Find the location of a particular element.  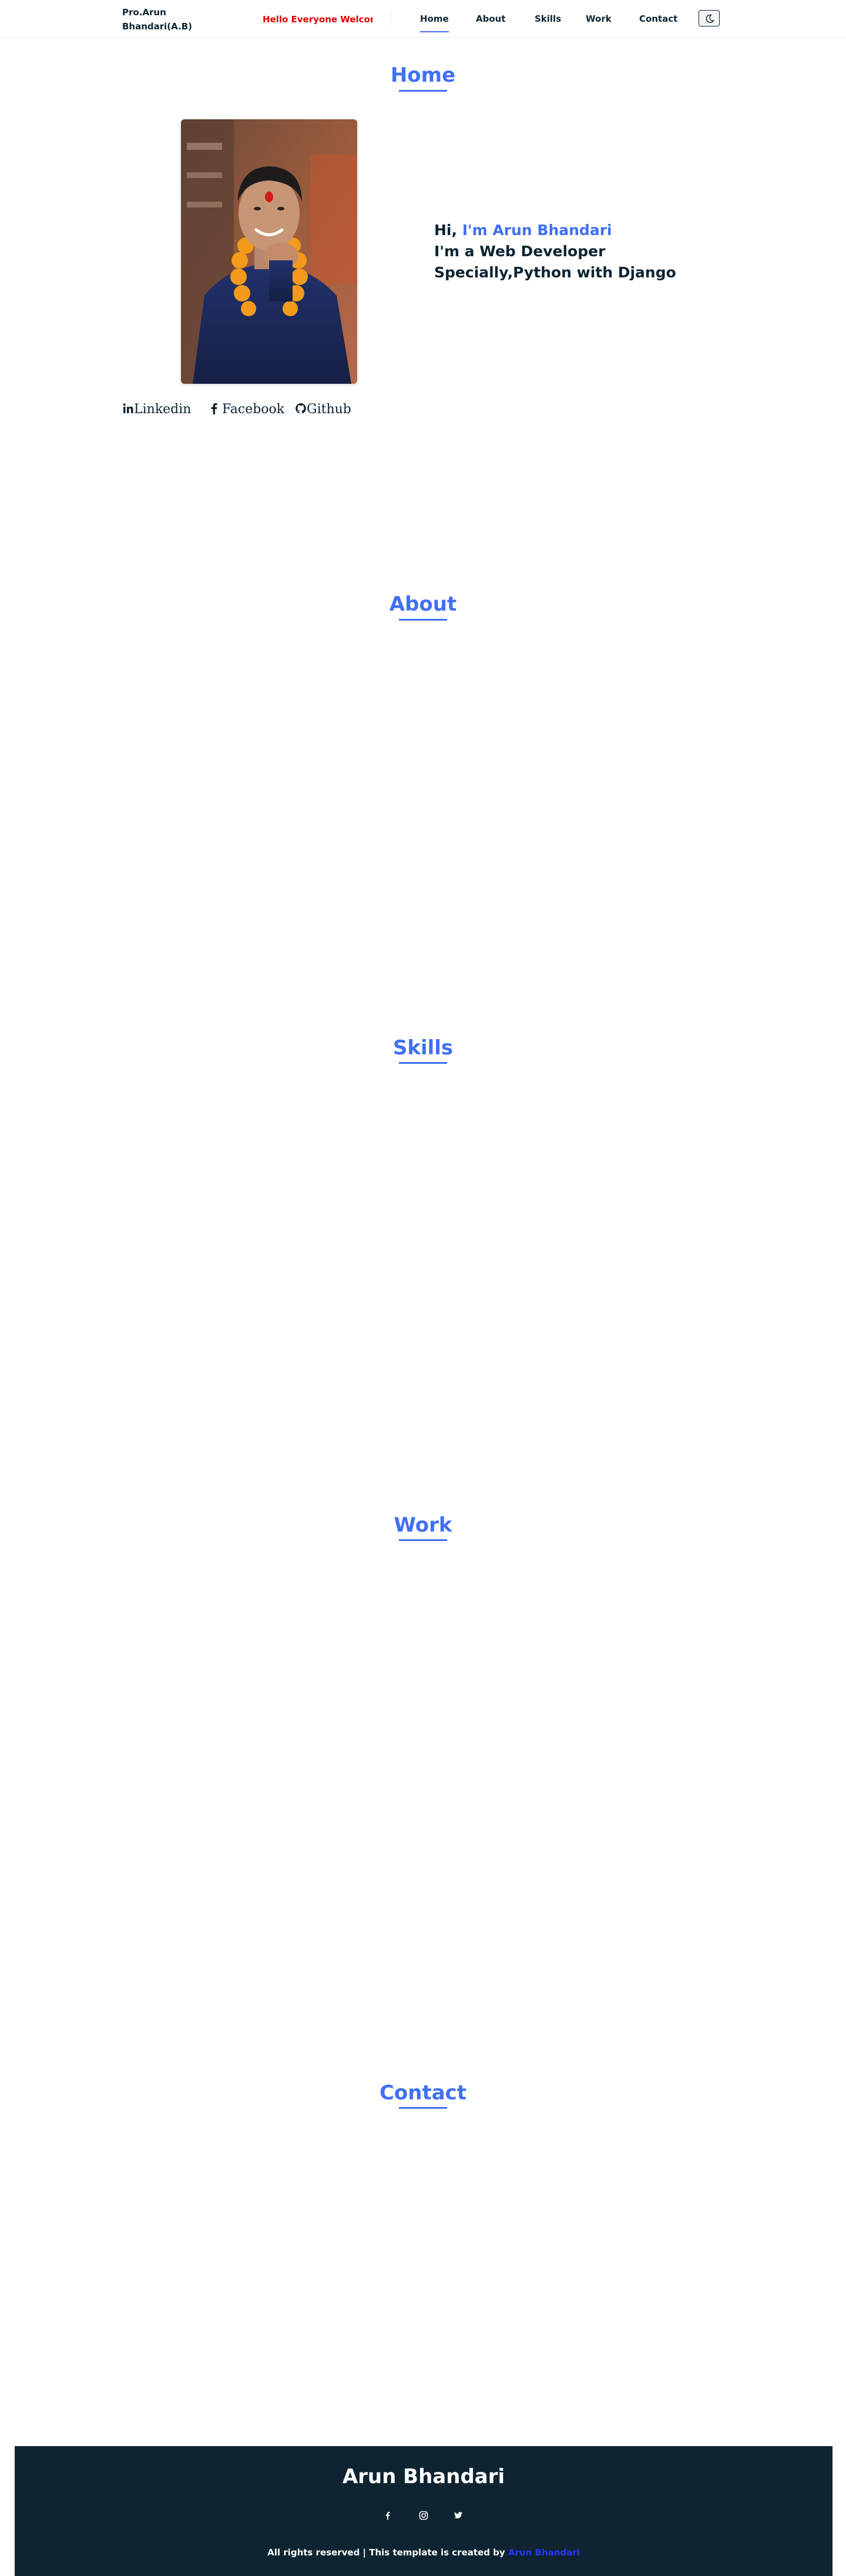

github-label: Github is located at coordinates (329, 409).